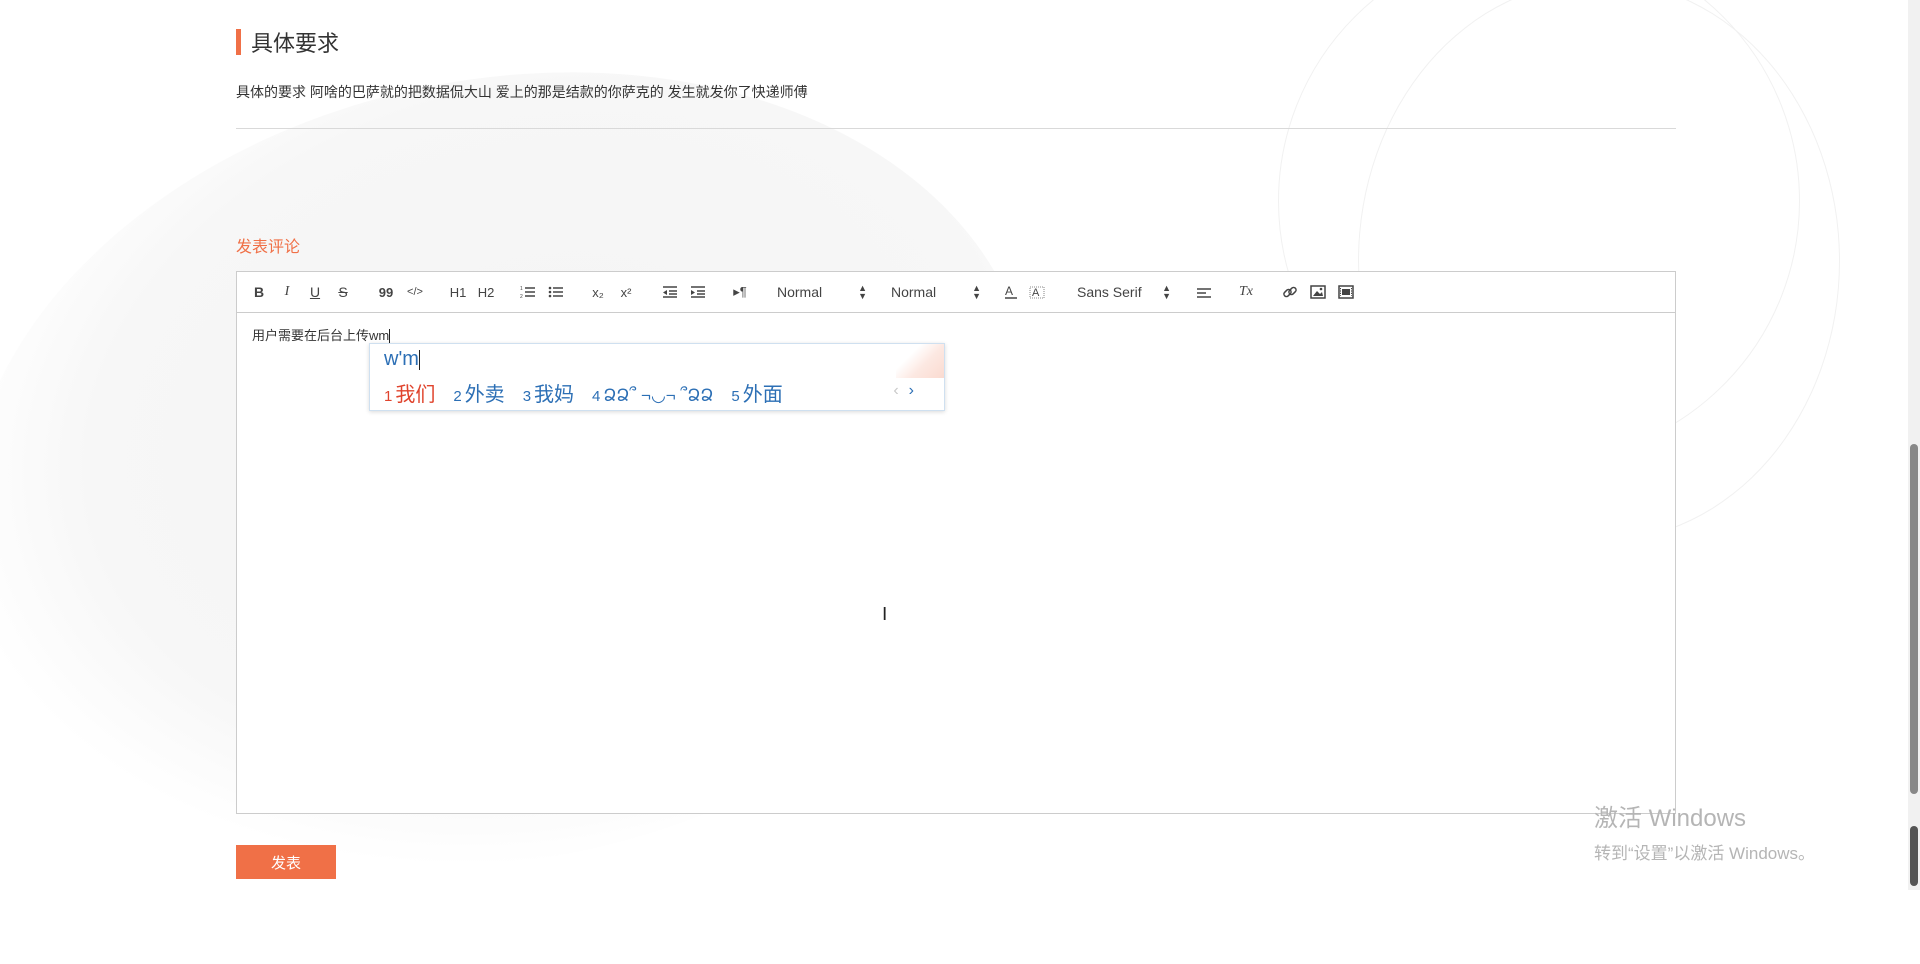 This screenshot has width=1920, height=964. I want to click on title-accent-bar, so click(238, 42).